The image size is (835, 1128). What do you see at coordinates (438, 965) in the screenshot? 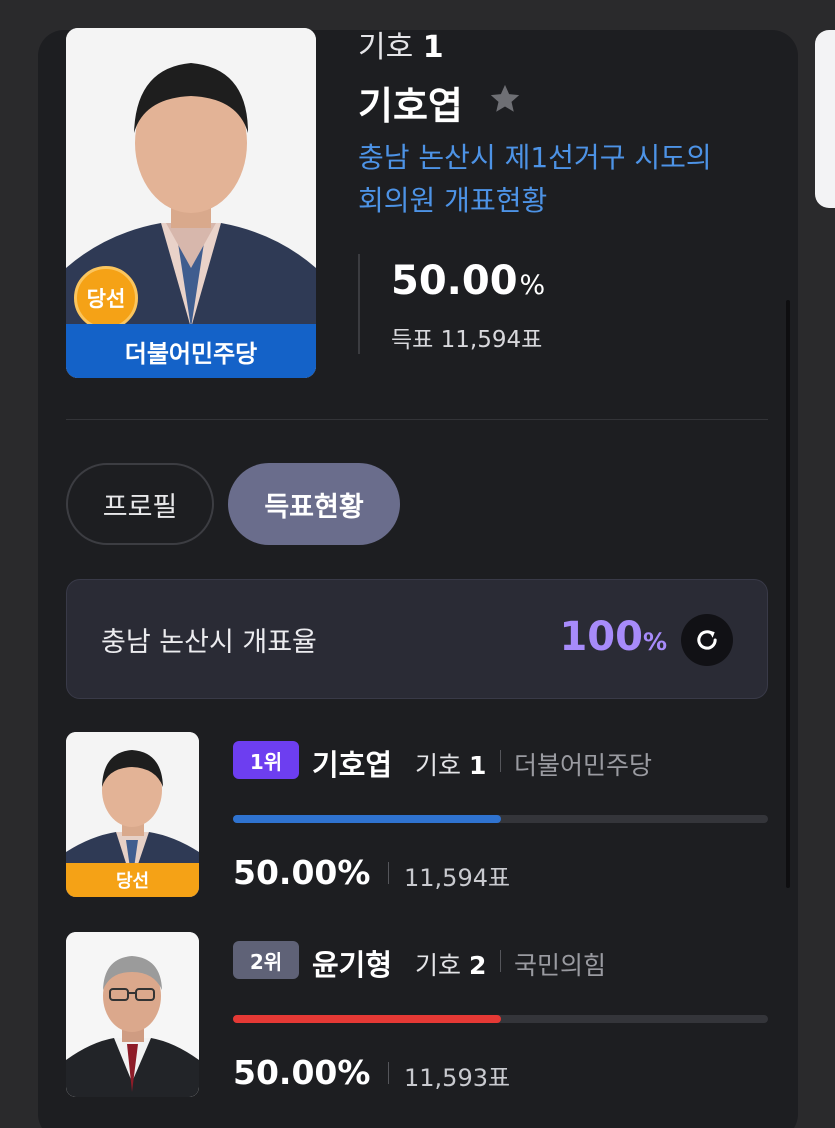
I see `rank-2-number-prefix: 기호` at bounding box center [438, 965].